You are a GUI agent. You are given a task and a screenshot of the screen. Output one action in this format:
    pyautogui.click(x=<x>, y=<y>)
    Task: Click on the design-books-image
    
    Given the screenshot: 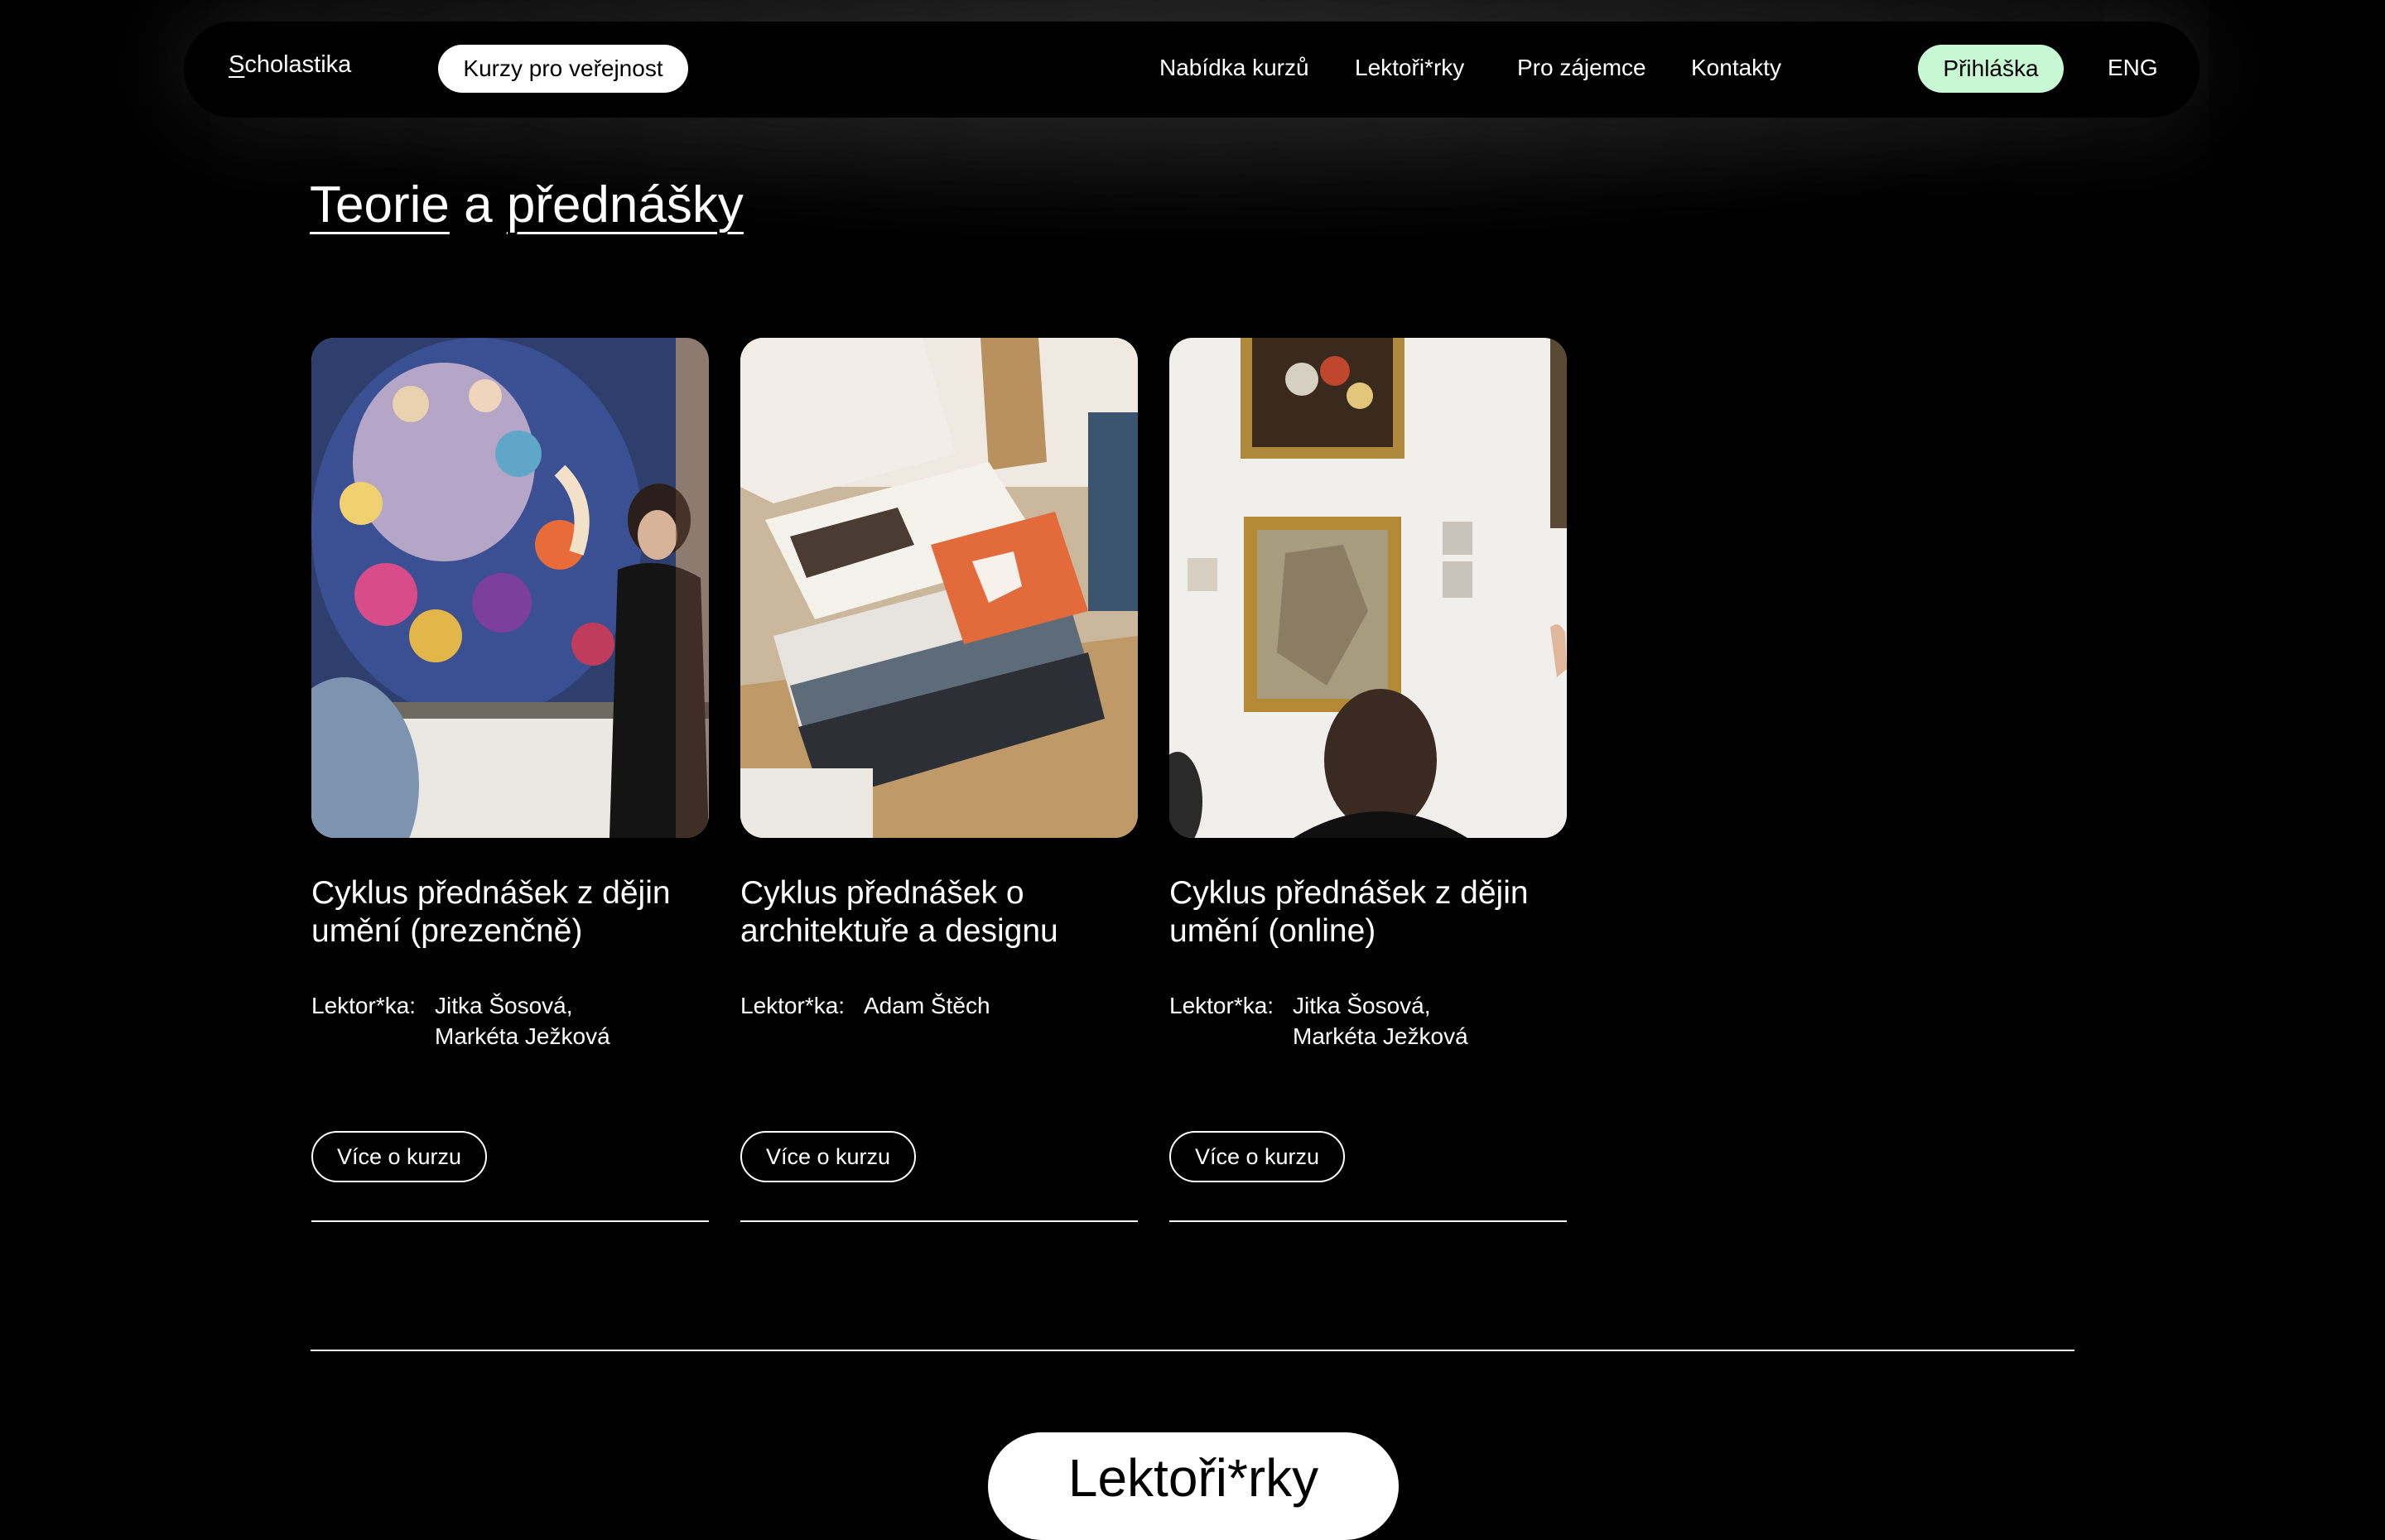 What is the action you would take?
    pyautogui.click(x=939, y=588)
    